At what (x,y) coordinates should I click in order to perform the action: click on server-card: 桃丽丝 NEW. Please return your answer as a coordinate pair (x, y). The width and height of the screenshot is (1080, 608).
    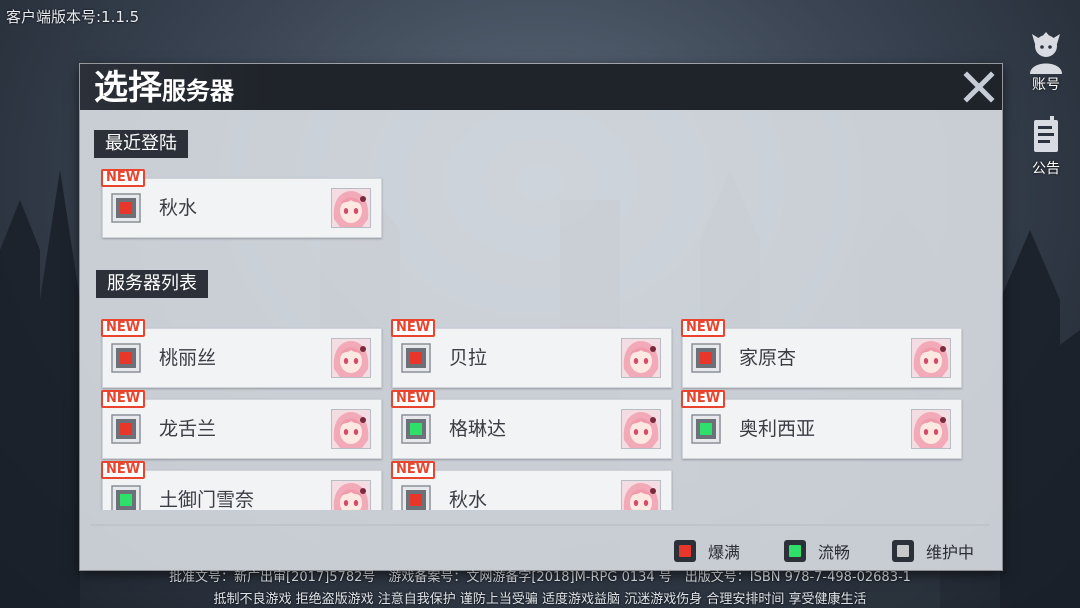
    Looking at the image, I should click on (241, 353).